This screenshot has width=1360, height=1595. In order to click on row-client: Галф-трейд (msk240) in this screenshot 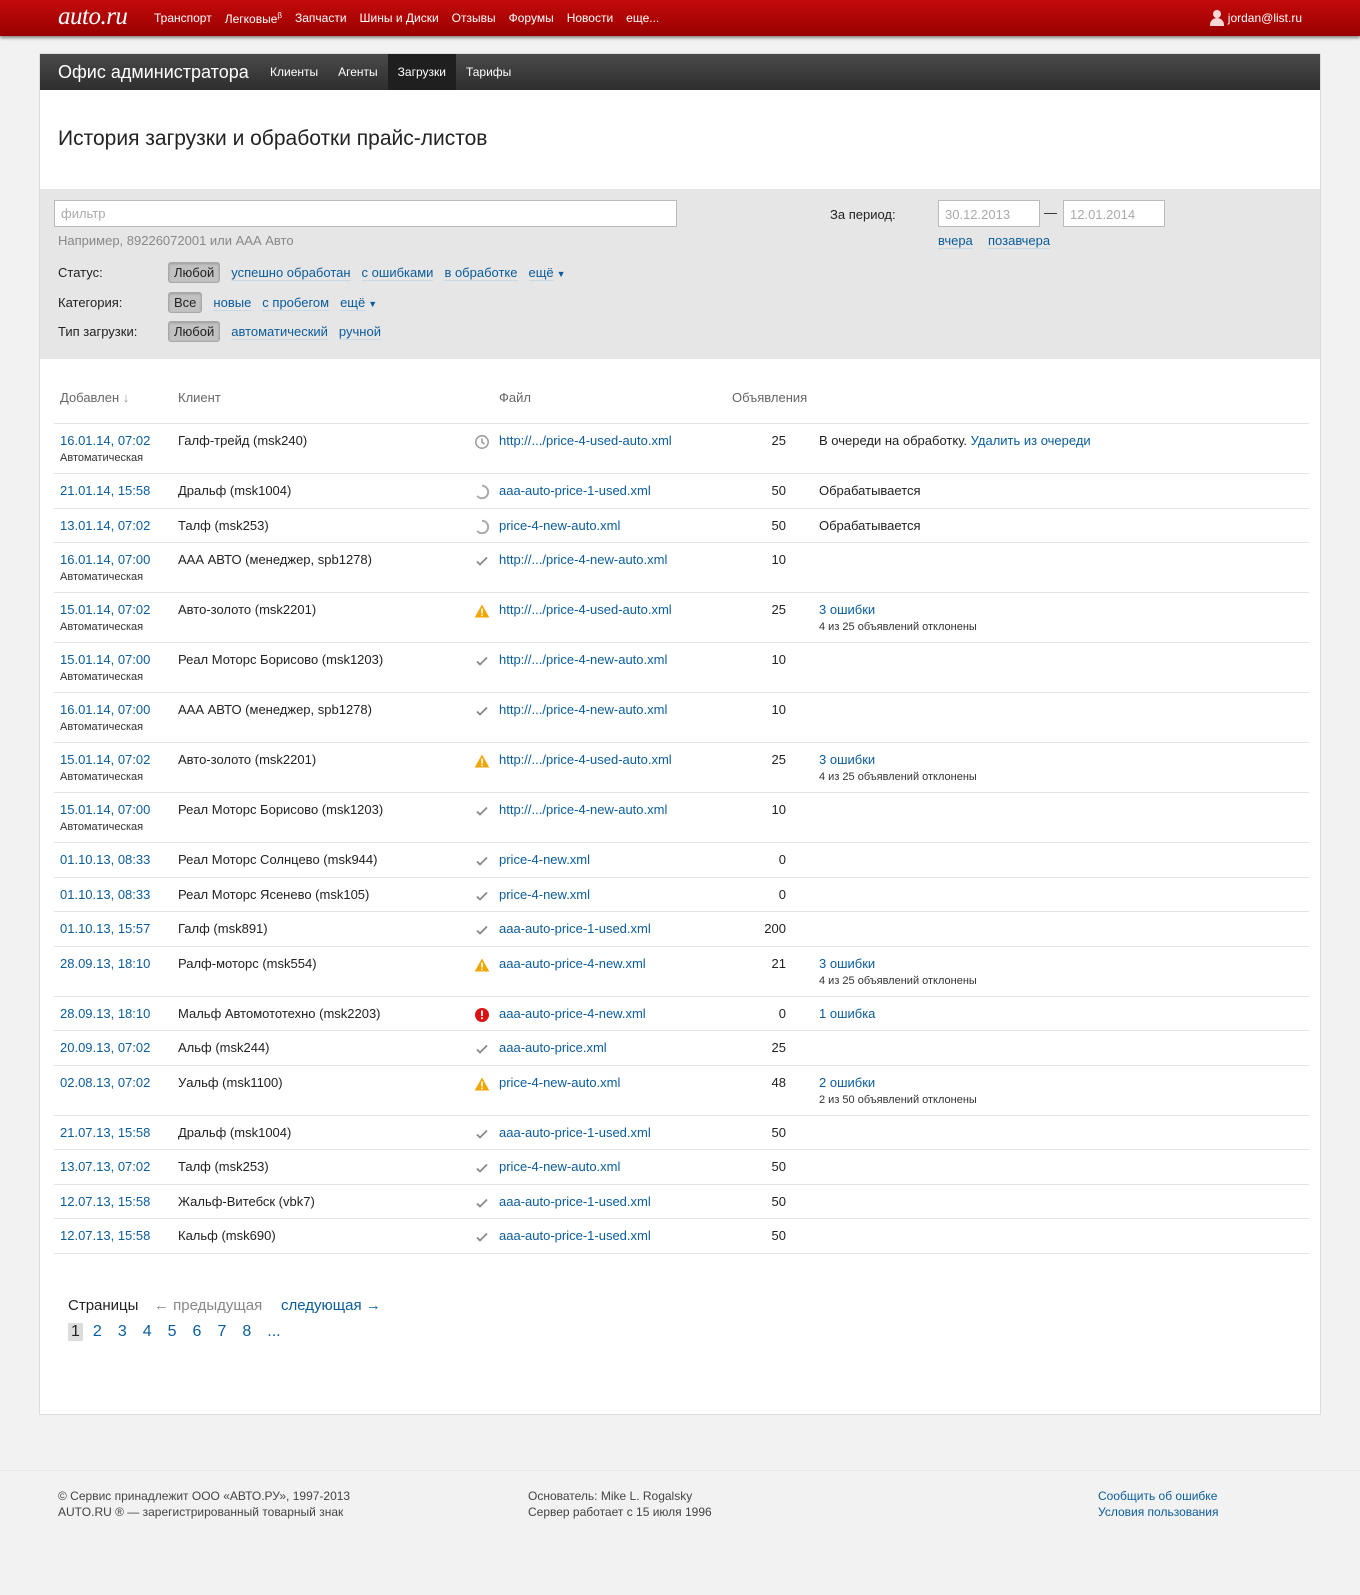, I will do `click(243, 440)`.